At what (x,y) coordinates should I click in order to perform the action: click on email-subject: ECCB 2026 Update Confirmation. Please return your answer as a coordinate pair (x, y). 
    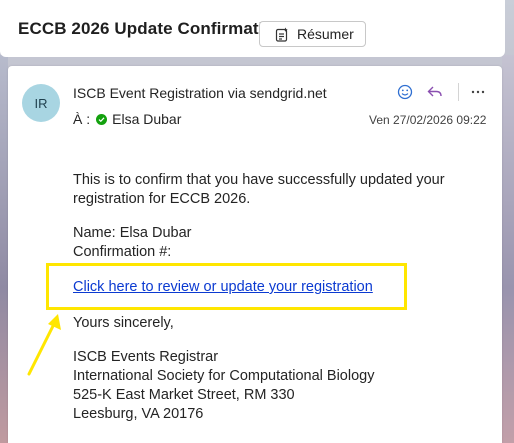
    Looking at the image, I should click on (151, 28).